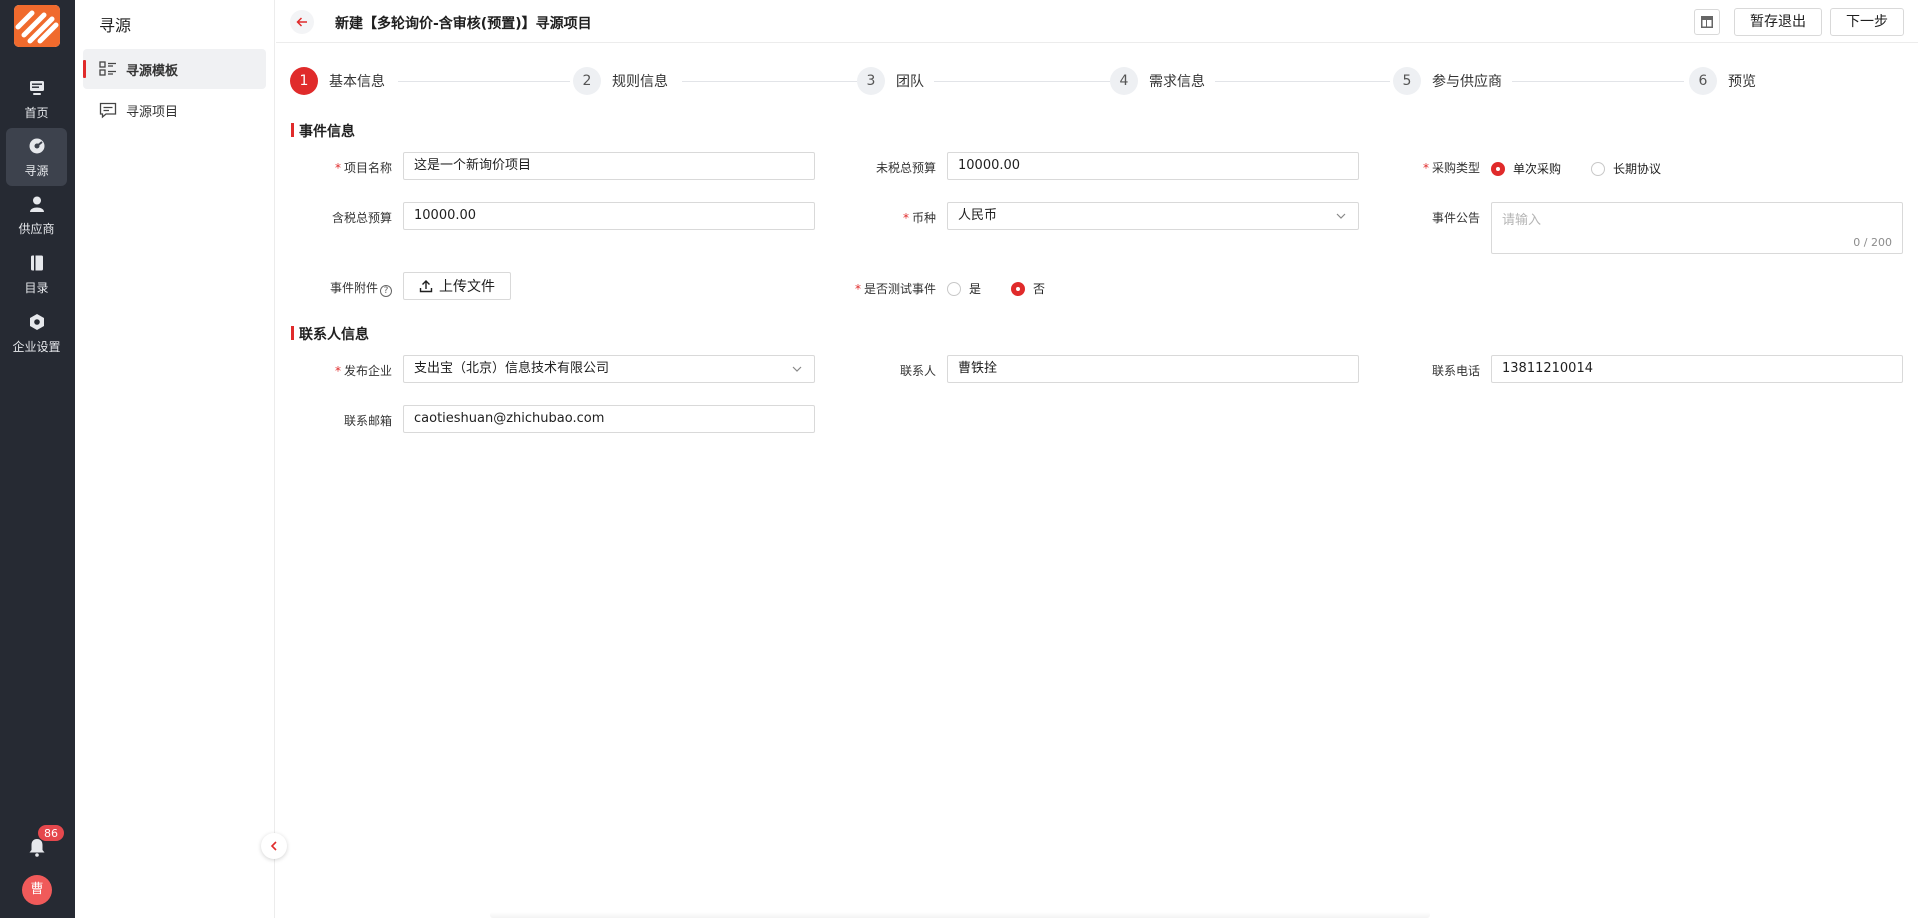 Image resolution: width=1918 pixels, height=918 pixels. What do you see at coordinates (51, 833) in the screenshot?
I see `notification-badge: 86` at bounding box center [51, 833].